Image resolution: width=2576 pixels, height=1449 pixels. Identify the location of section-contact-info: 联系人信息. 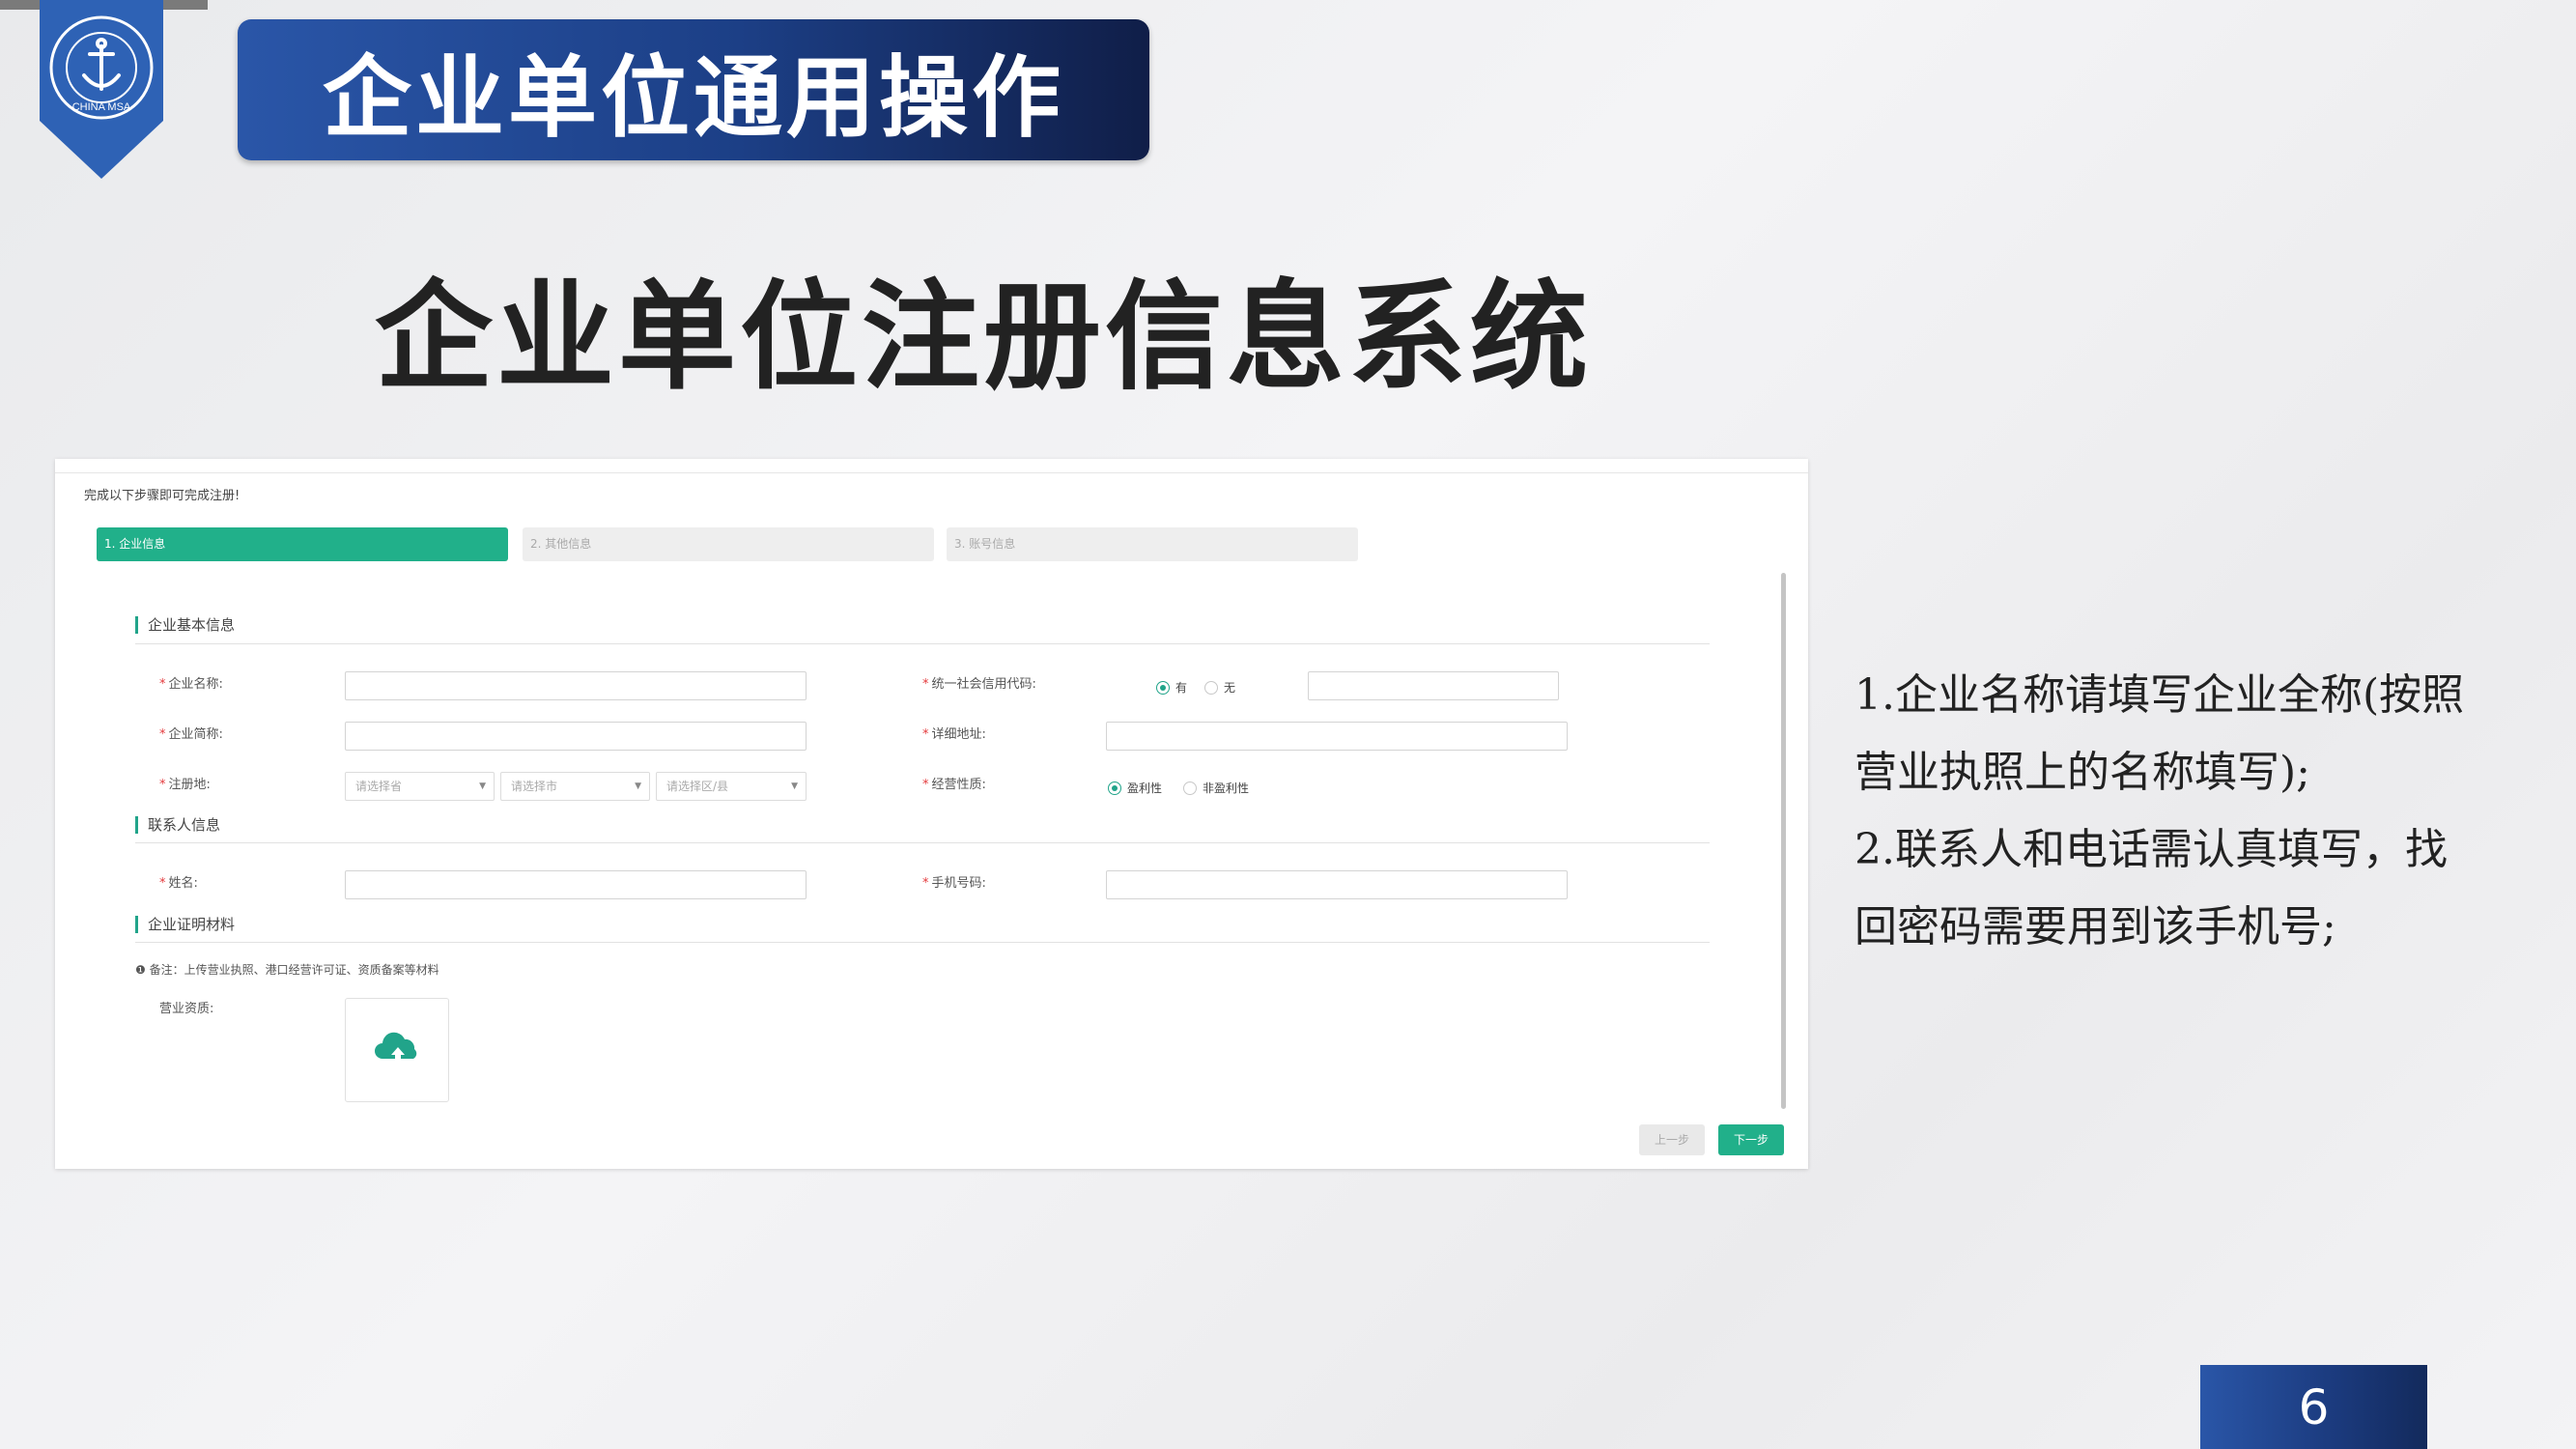
(177, 825).